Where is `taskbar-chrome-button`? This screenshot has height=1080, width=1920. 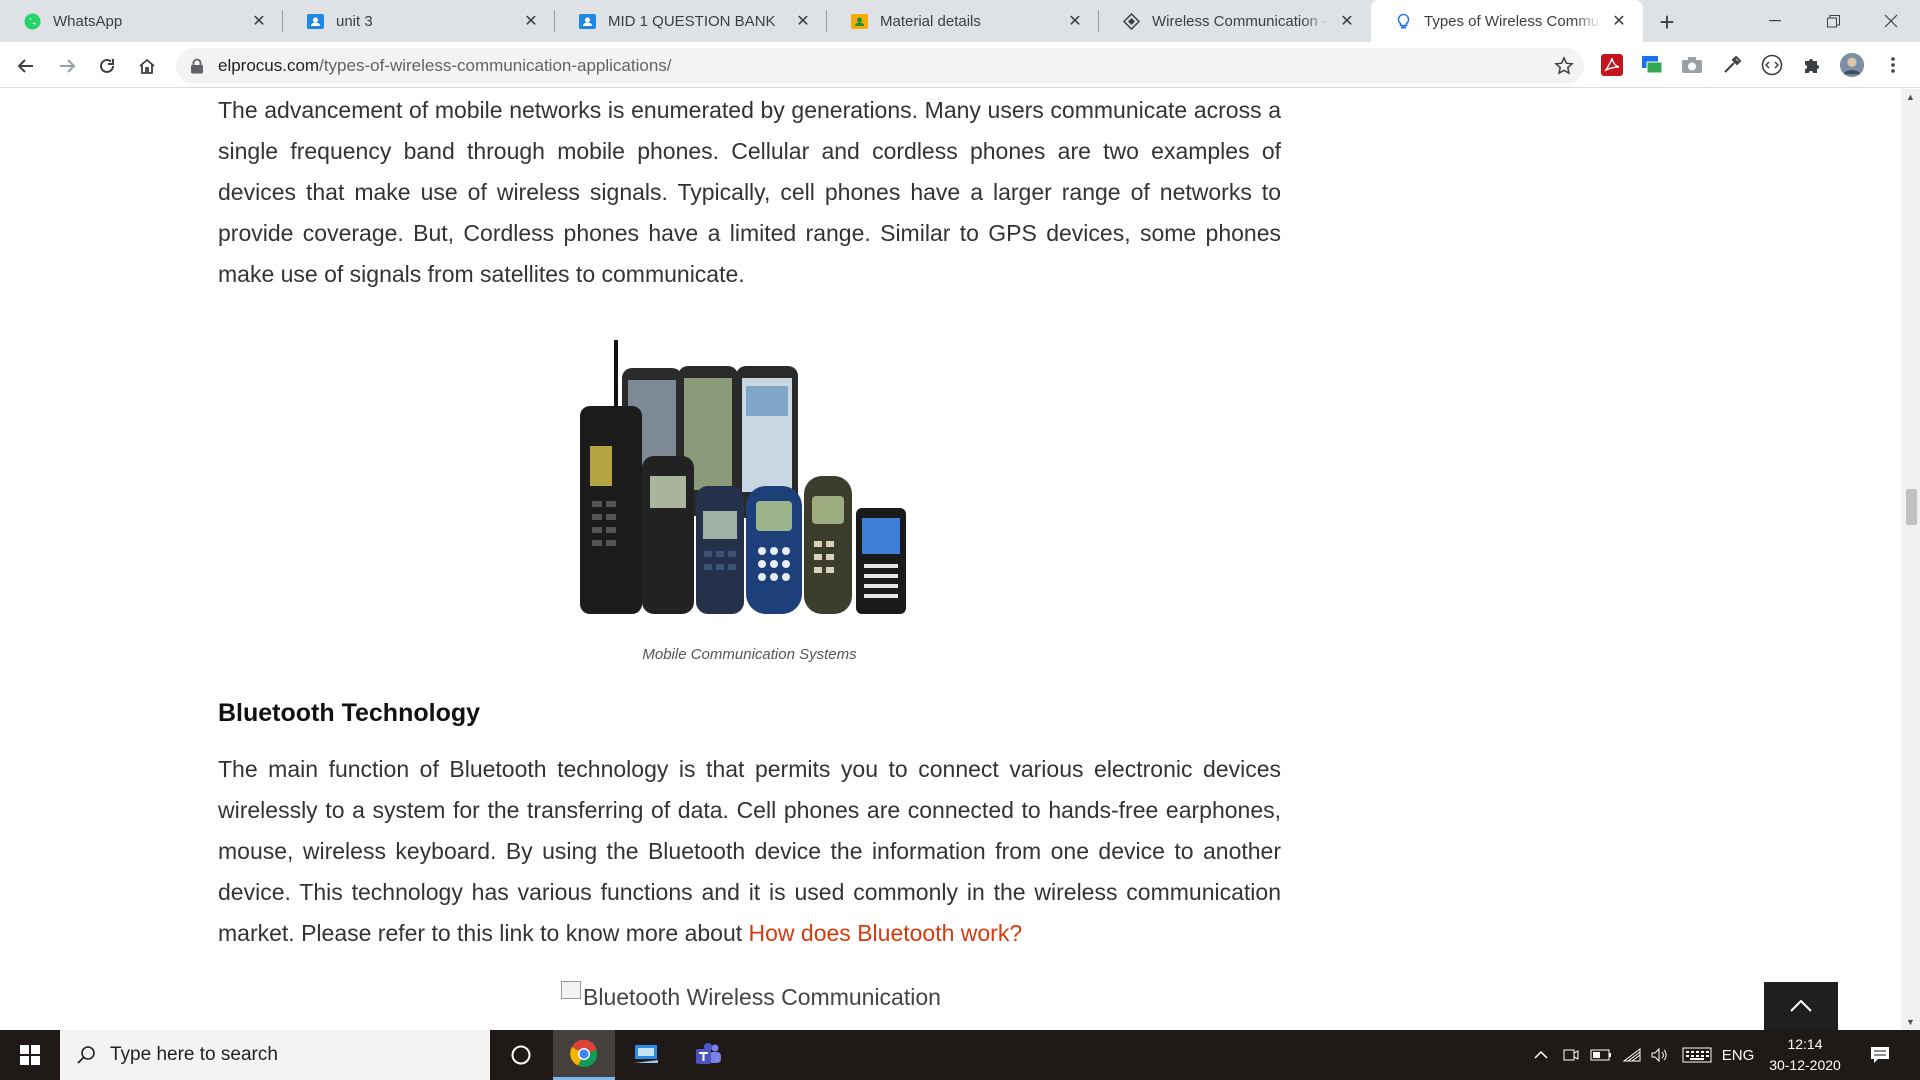 taskbar-chrome-button is located at coordinates (584, 1055).